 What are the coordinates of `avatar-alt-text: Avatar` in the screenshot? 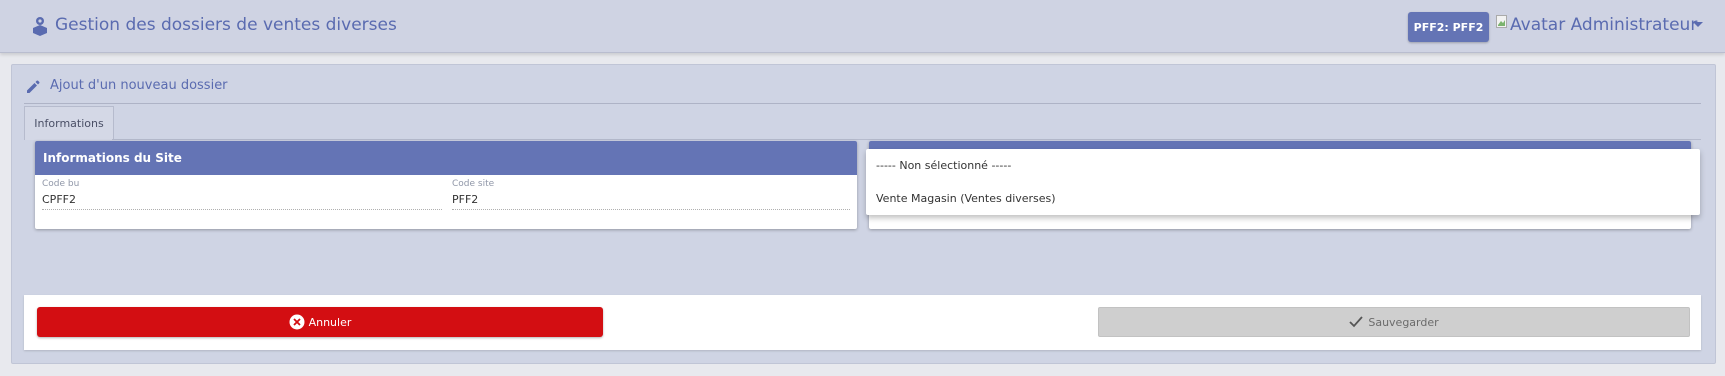 It's located at (1538, 25).